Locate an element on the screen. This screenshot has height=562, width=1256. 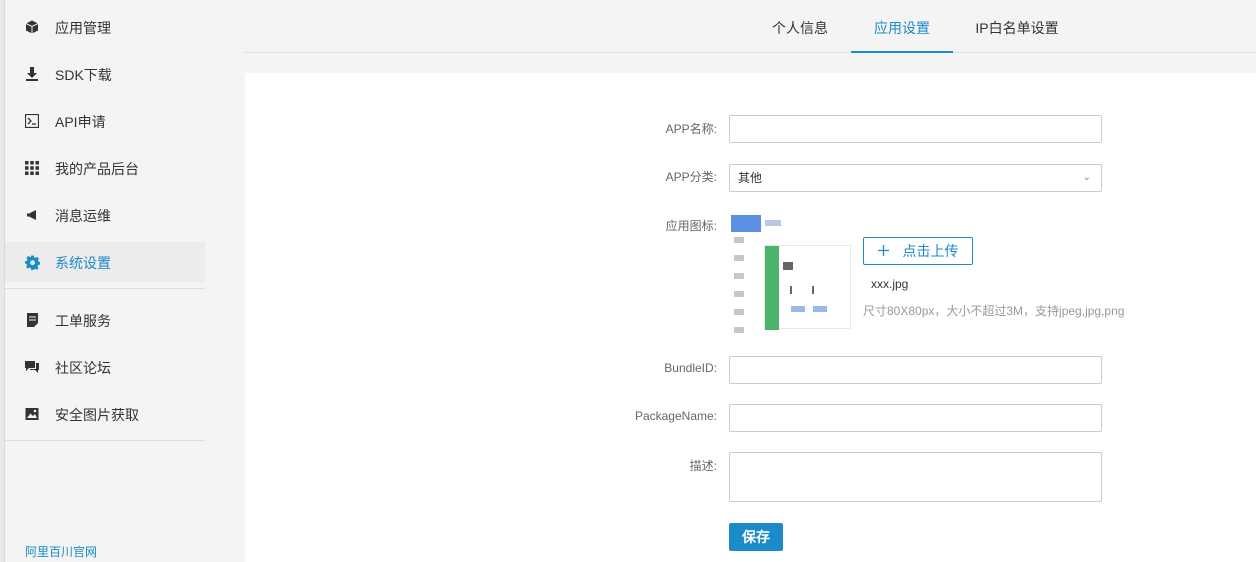
sidebar-item-message-ops: 消息运维 is located at coordinates (105, 215).